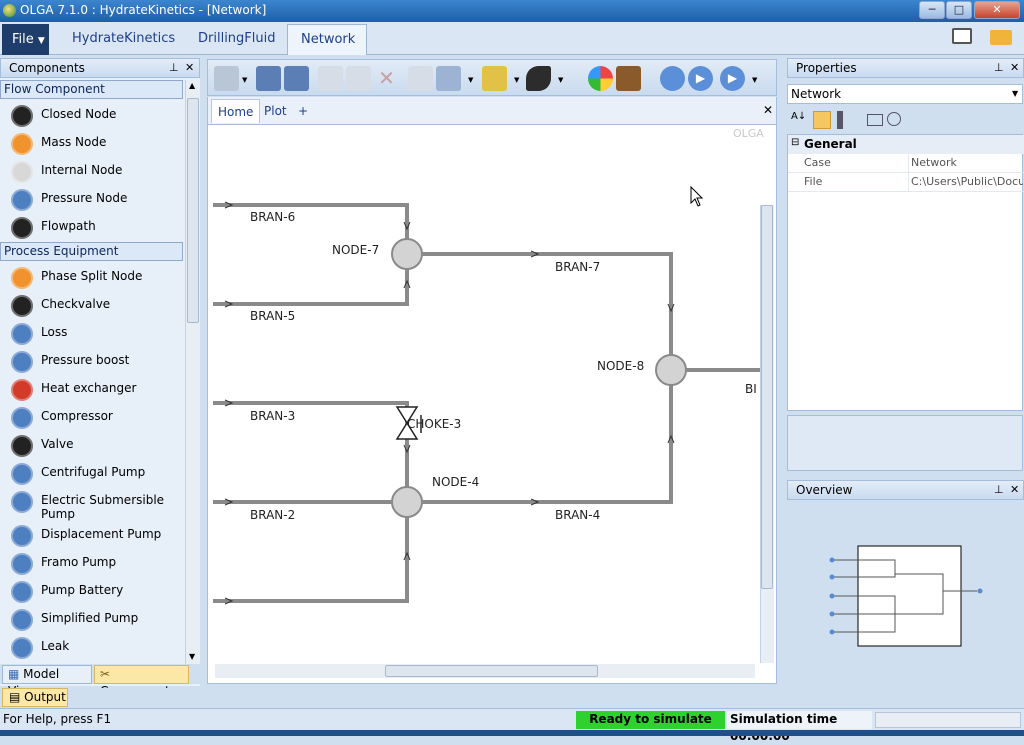 The image size is (1024, 745). What do you see at coordinates (672, 78) in the screenshot?
I see `play-step-icon` at bounding box center [672, 78].